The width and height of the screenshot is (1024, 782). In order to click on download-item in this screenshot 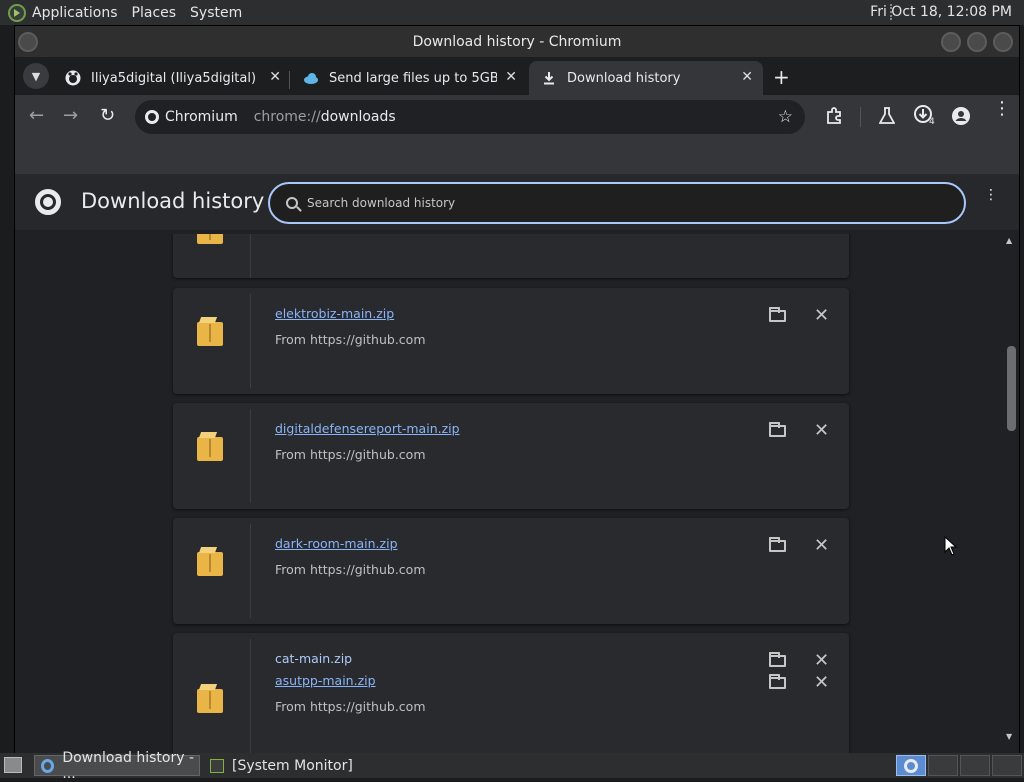, I will do `click(511, 256)`.